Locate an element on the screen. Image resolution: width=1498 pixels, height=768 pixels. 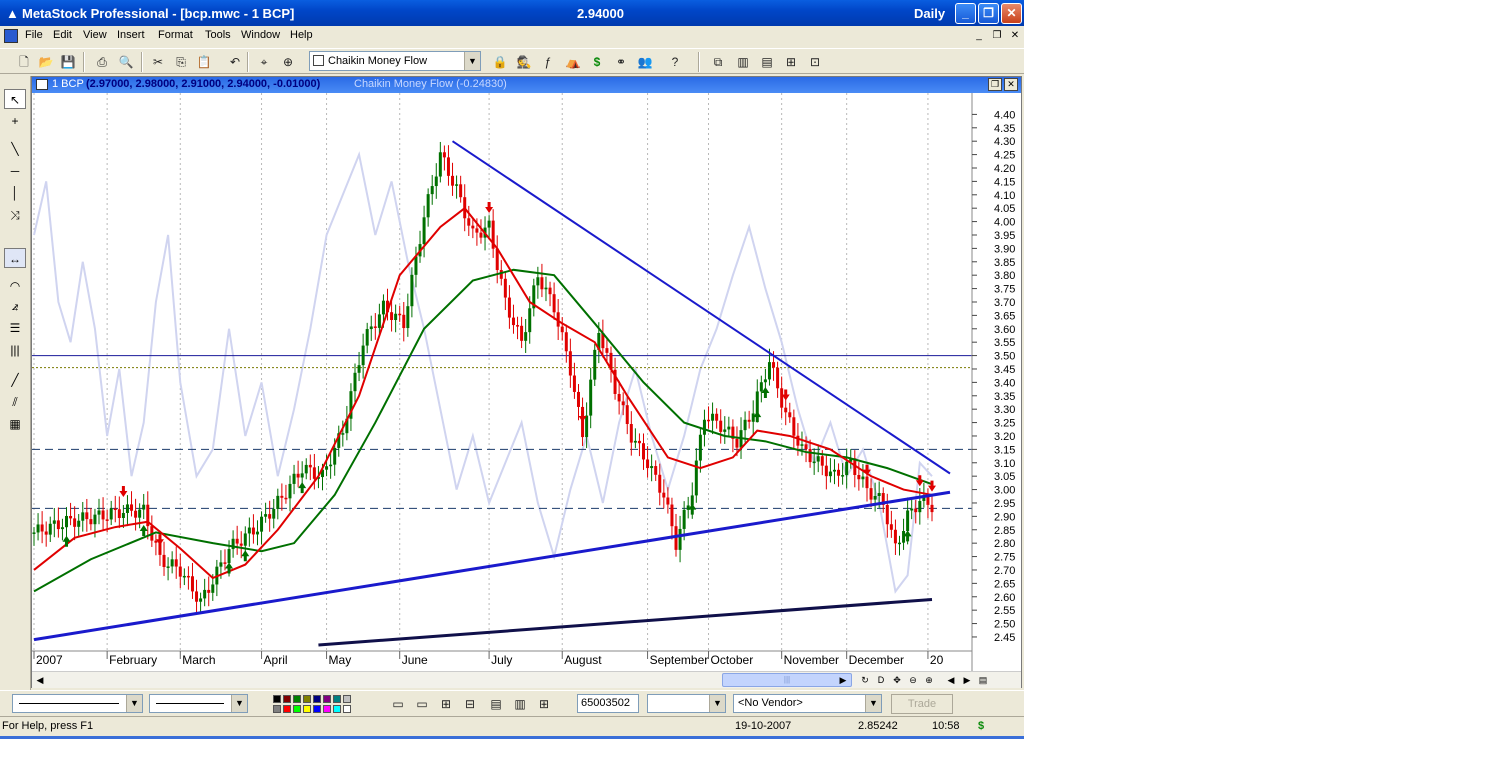
scroll-left-icon: ◀ is located at coordinates (40, 680).